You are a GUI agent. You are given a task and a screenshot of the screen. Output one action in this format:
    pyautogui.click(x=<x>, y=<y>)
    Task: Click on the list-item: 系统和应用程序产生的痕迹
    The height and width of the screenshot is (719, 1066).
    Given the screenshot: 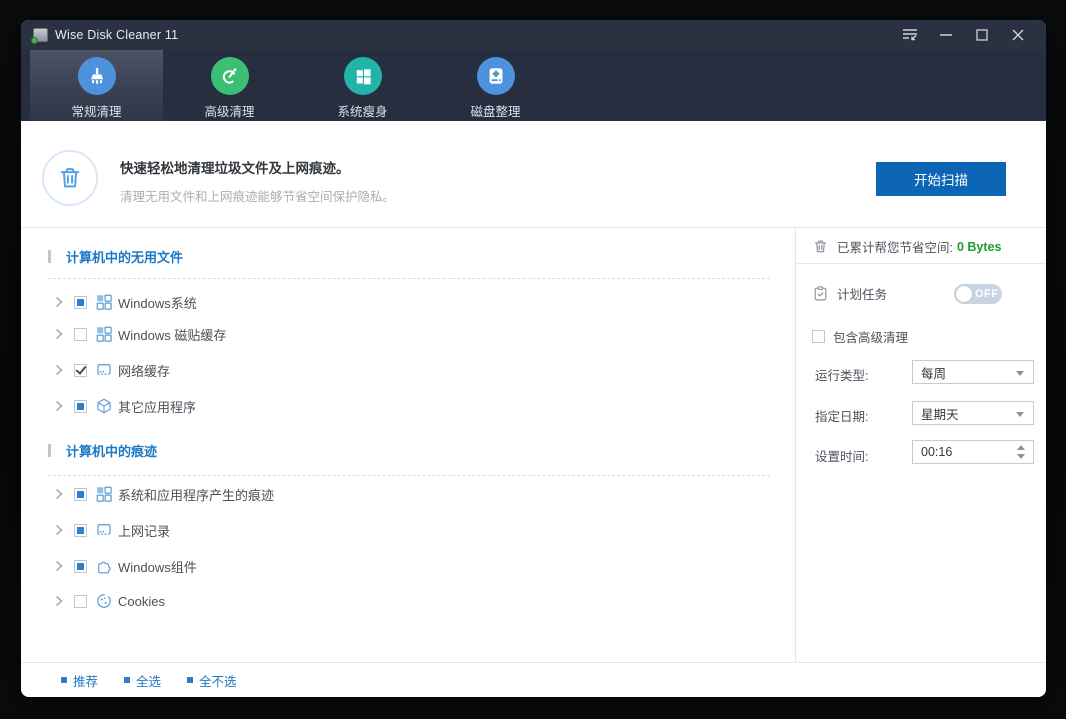 What is the action you would take?
    pyautogui.click(x=163, y=494)
    